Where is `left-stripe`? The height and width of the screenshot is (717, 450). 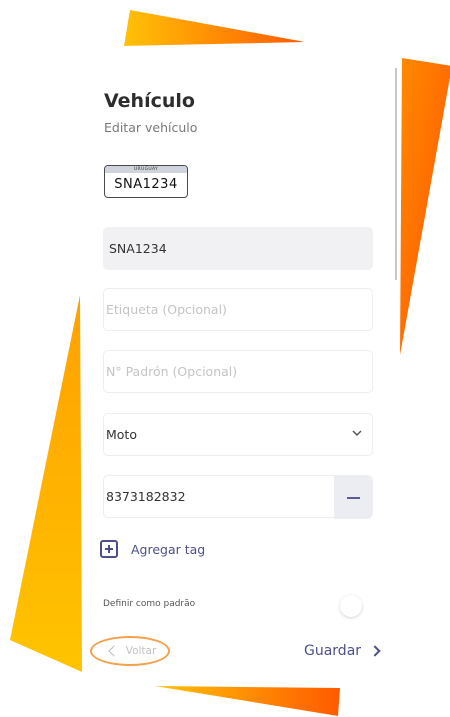 left-stripe is located at coordinates (46, 483).